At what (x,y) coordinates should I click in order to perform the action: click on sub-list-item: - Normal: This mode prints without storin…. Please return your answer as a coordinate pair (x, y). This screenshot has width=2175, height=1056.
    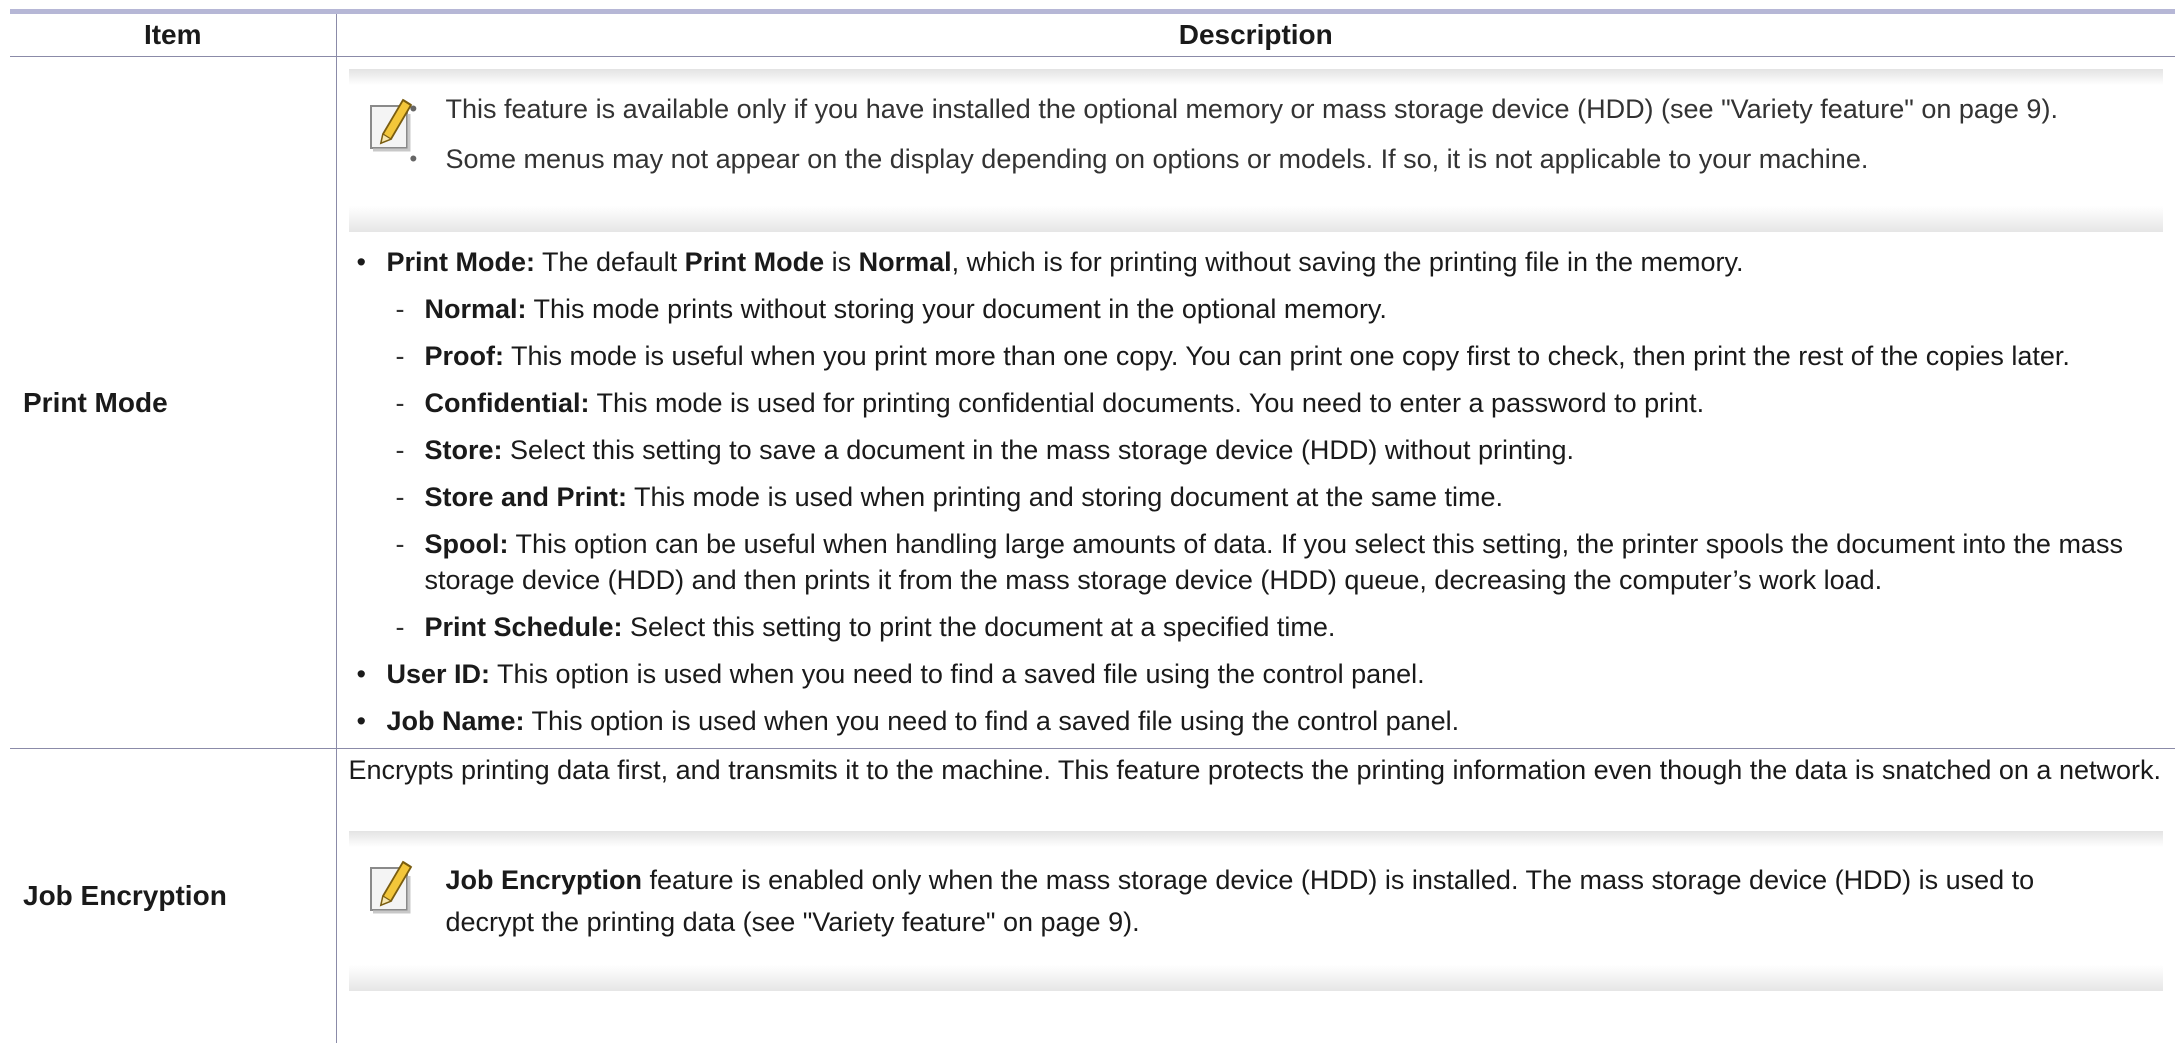
    Looking at the image, I should click on (891, 309).